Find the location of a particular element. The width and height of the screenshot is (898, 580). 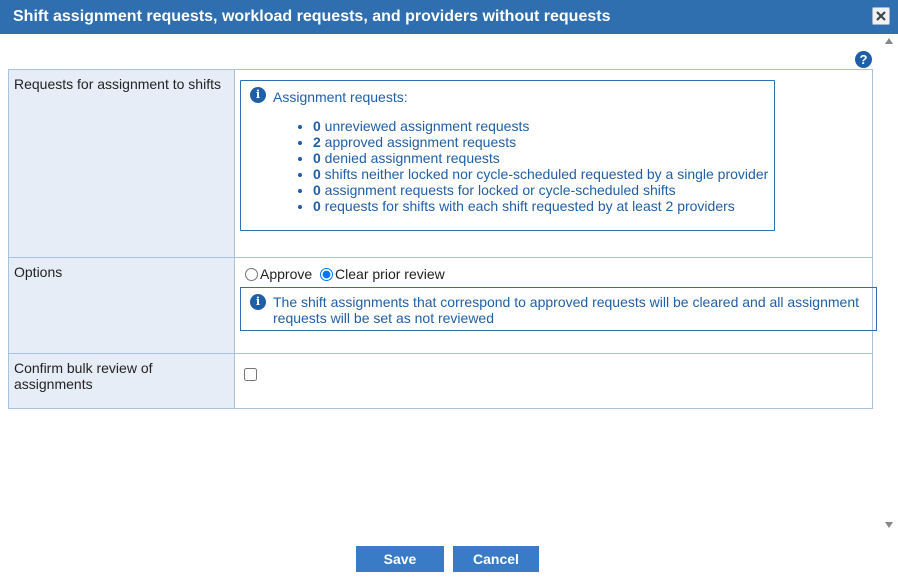

scroll-down-arrow-icon is located at coordinates (889, 525).